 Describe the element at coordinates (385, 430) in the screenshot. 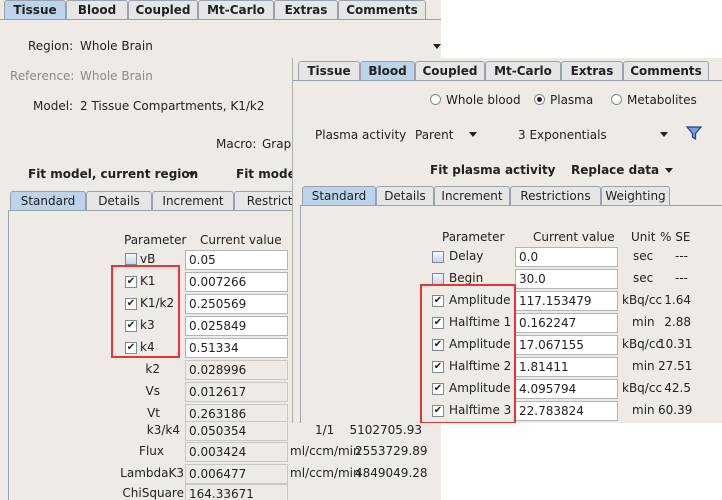

I see `k3k4-extra: 5102705.93` at that location.